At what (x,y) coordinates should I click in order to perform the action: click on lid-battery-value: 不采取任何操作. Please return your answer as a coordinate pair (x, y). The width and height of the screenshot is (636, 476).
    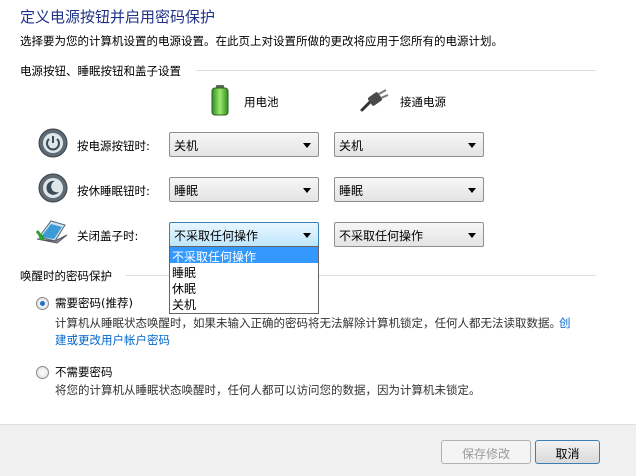
    Looking at the image, I should click on (216, 236).